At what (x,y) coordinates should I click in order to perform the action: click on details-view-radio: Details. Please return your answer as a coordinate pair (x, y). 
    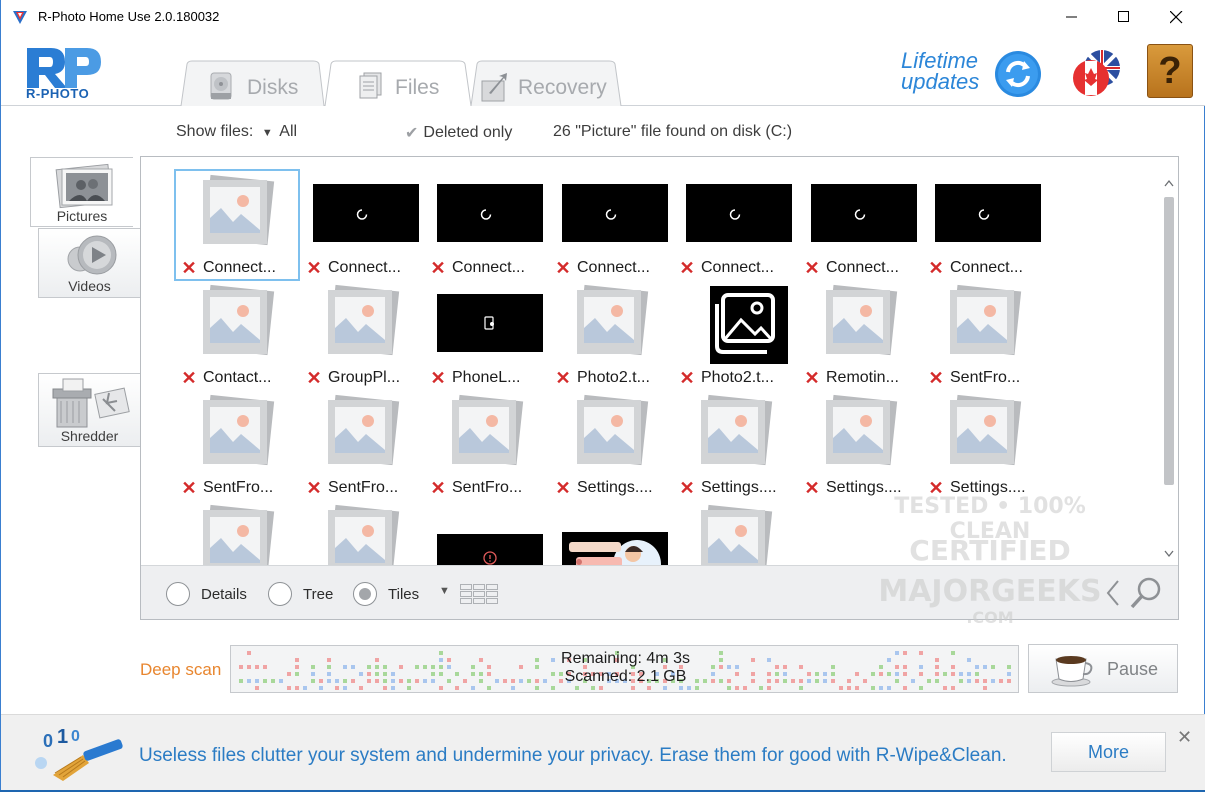
    Looking at the image, I should click on (206, 594).